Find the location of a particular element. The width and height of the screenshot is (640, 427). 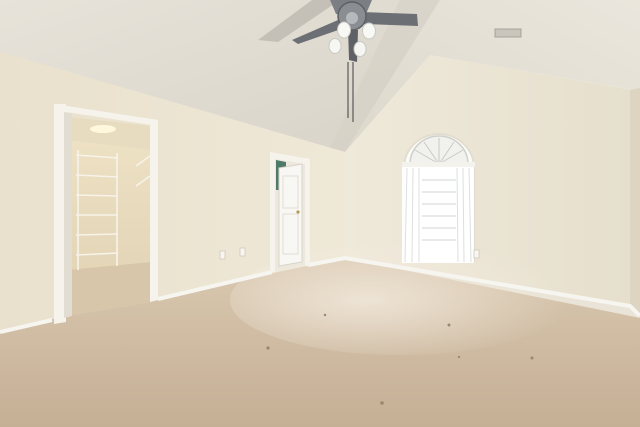

air-vent is located at coordinates (508, 33).